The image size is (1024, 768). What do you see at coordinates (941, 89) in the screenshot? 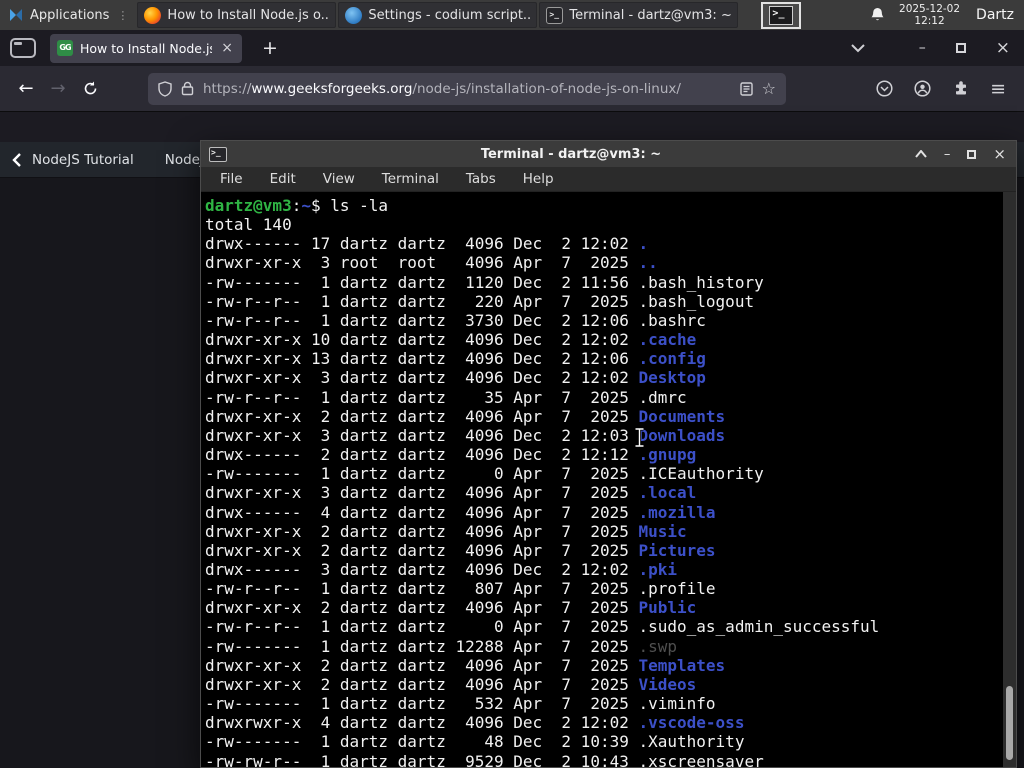
I see `toolbar-right-icons: ≡` at bounding box center [941, 89].